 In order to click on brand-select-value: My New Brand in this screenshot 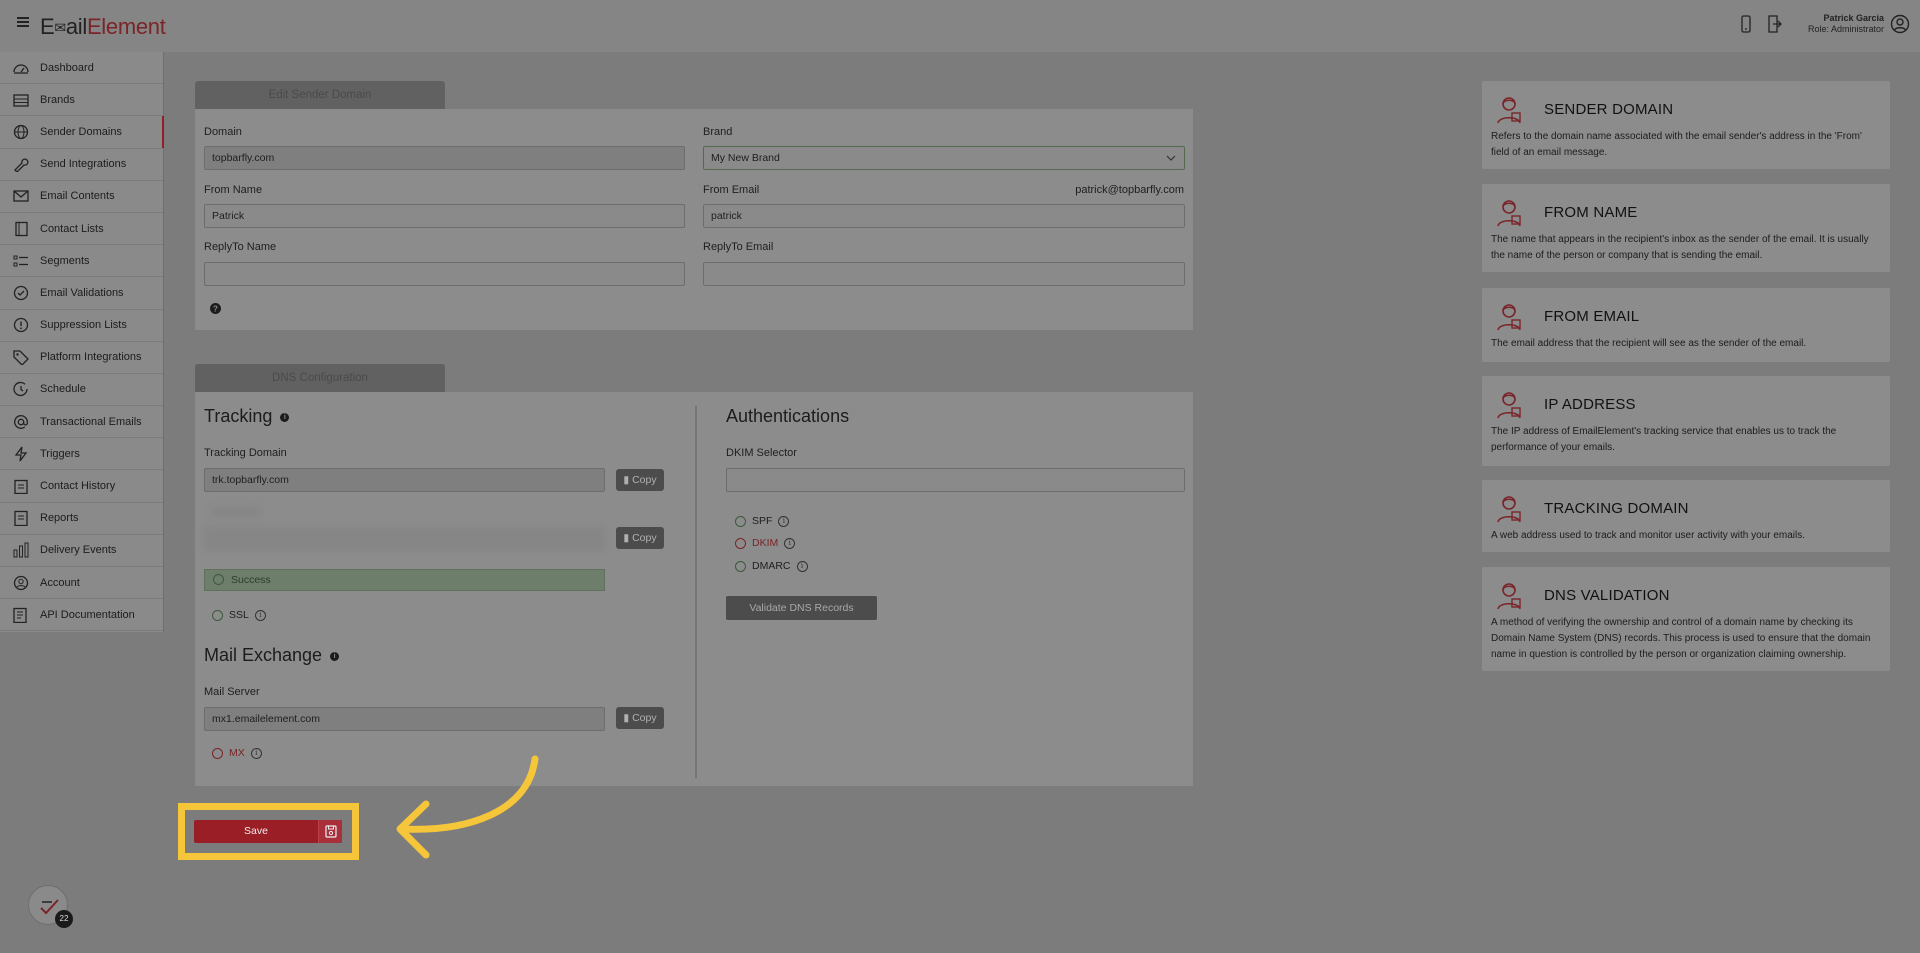, I will do `click(745, 158)`.